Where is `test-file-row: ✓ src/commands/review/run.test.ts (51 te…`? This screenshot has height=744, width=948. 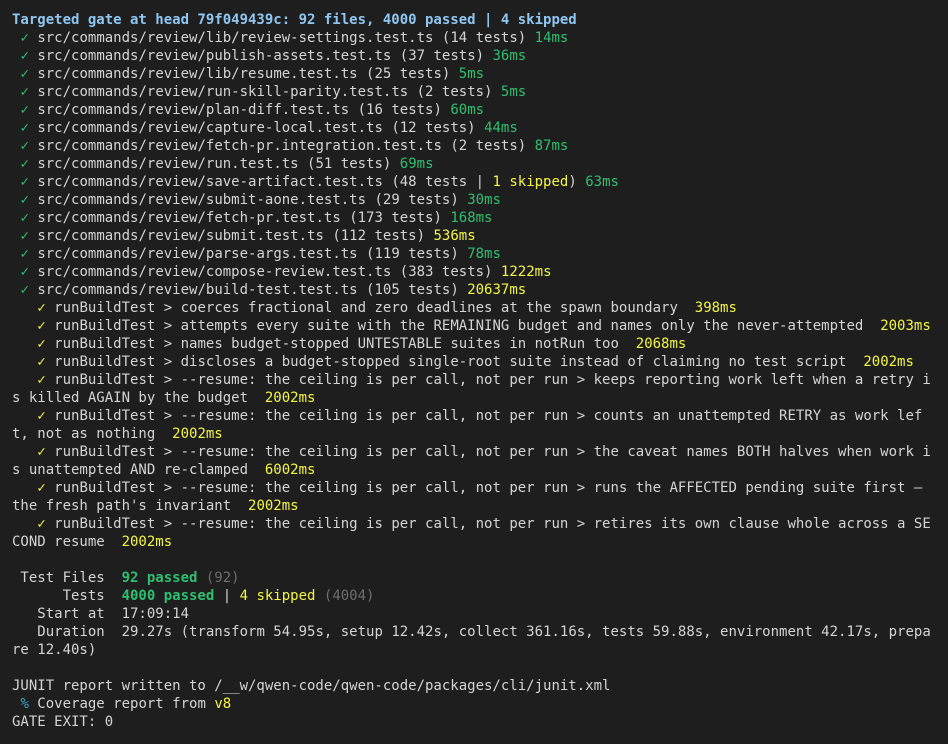
test-file-row: ✓ src/commands/review/run.test.ts (51 te… is located at coordinates (480, 164).